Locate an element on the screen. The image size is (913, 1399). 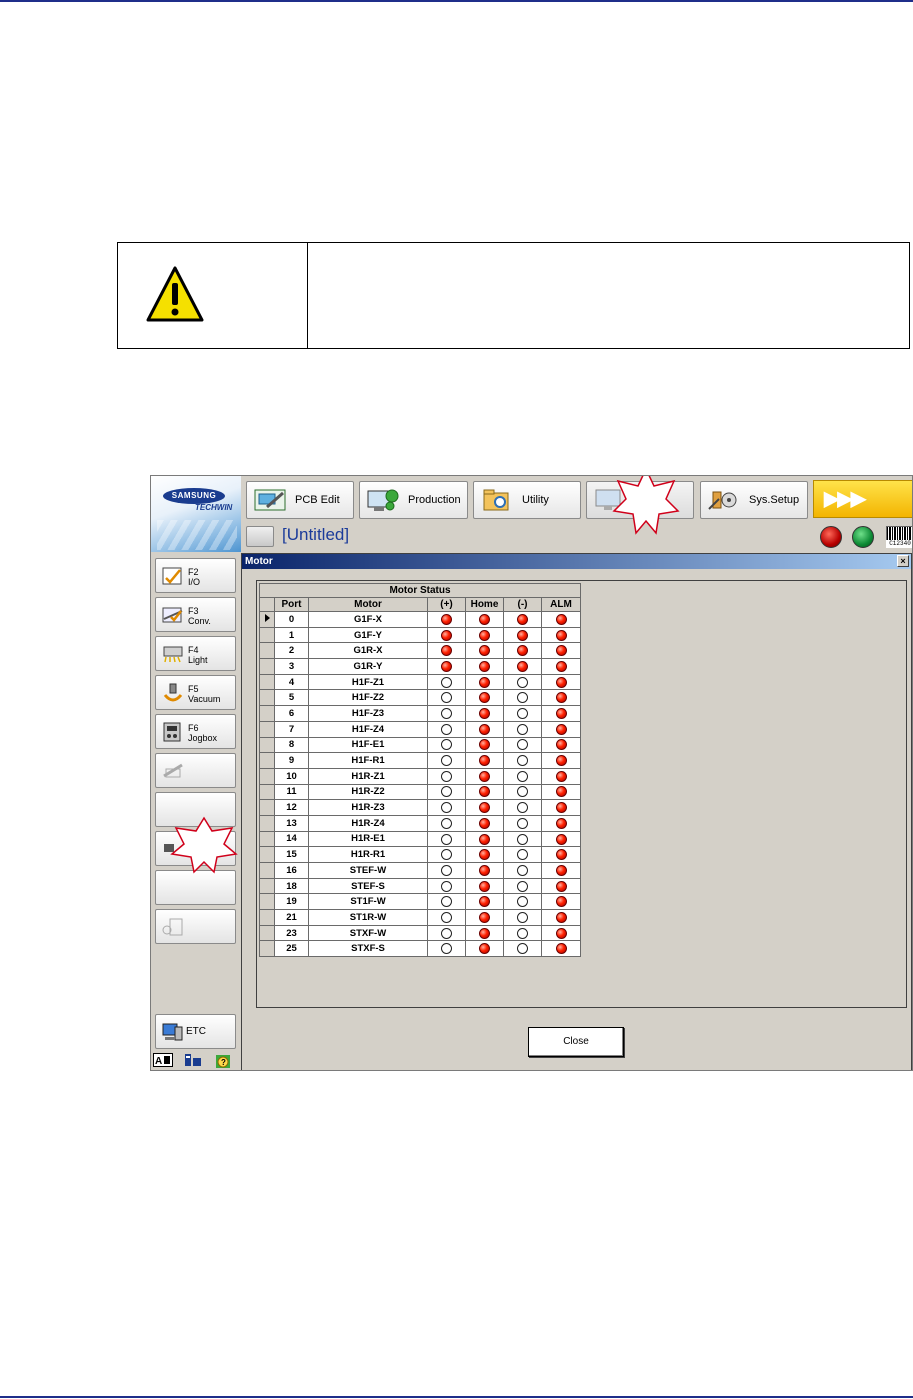
table-row: 14 H1R-E1 is located at coordinates (420, 839).